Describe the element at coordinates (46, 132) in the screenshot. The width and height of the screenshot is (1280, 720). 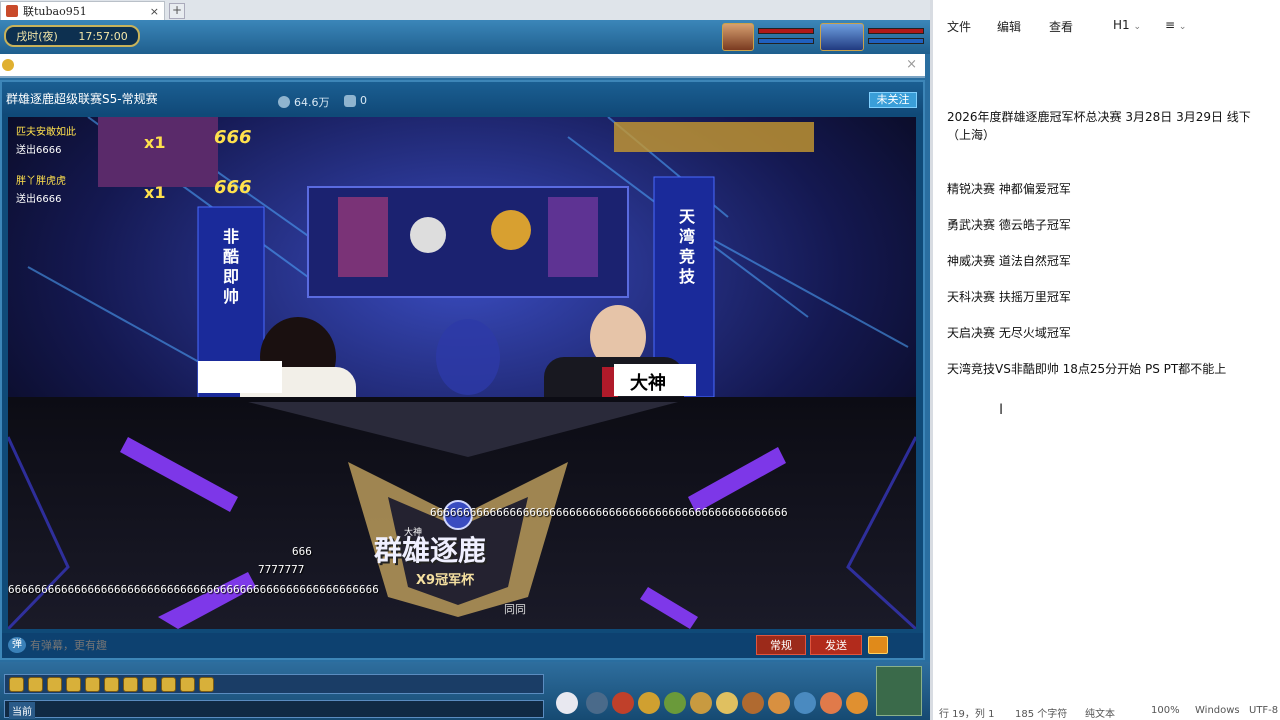
I see `gift-sender-name: 匹夫安敢如此` at that location.